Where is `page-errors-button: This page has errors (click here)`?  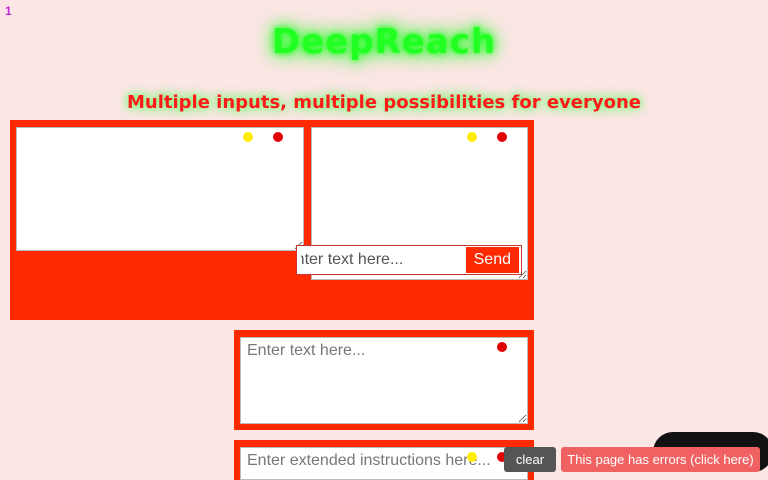
page-errors-button: This page has errors (click here) is located at coordinates (660, 459).